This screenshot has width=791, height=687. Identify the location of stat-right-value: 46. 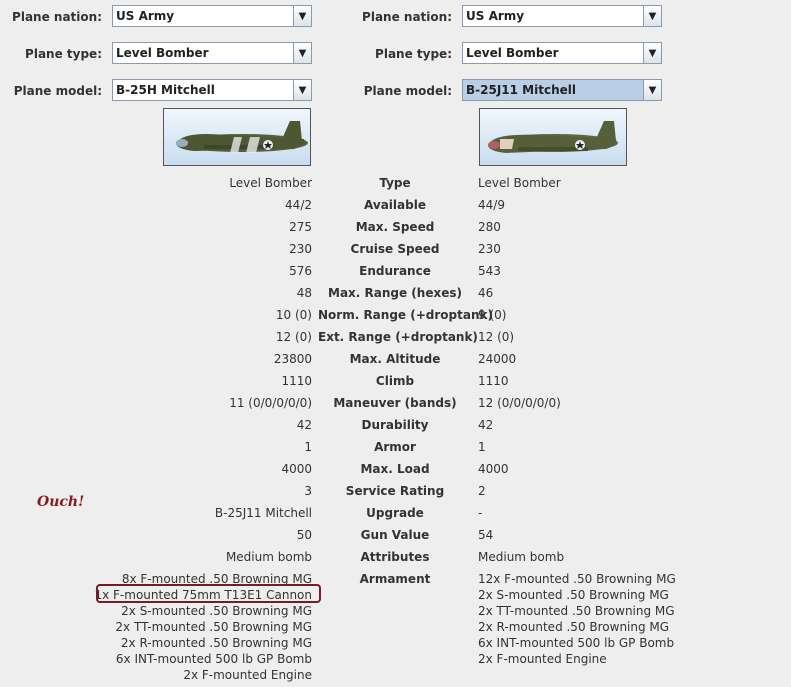
(486, 293).